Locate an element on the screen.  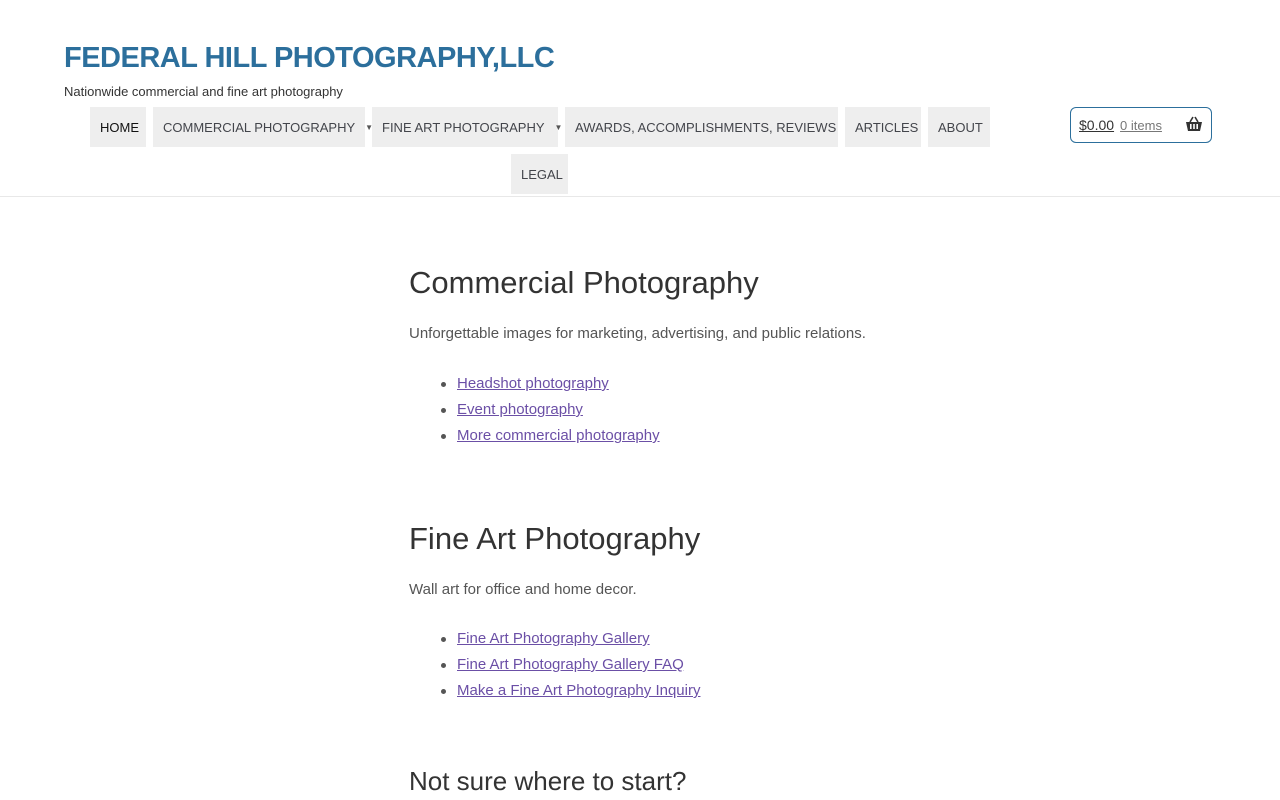
nav-item-legal: LEGAL is located at coordinates (539, 174).